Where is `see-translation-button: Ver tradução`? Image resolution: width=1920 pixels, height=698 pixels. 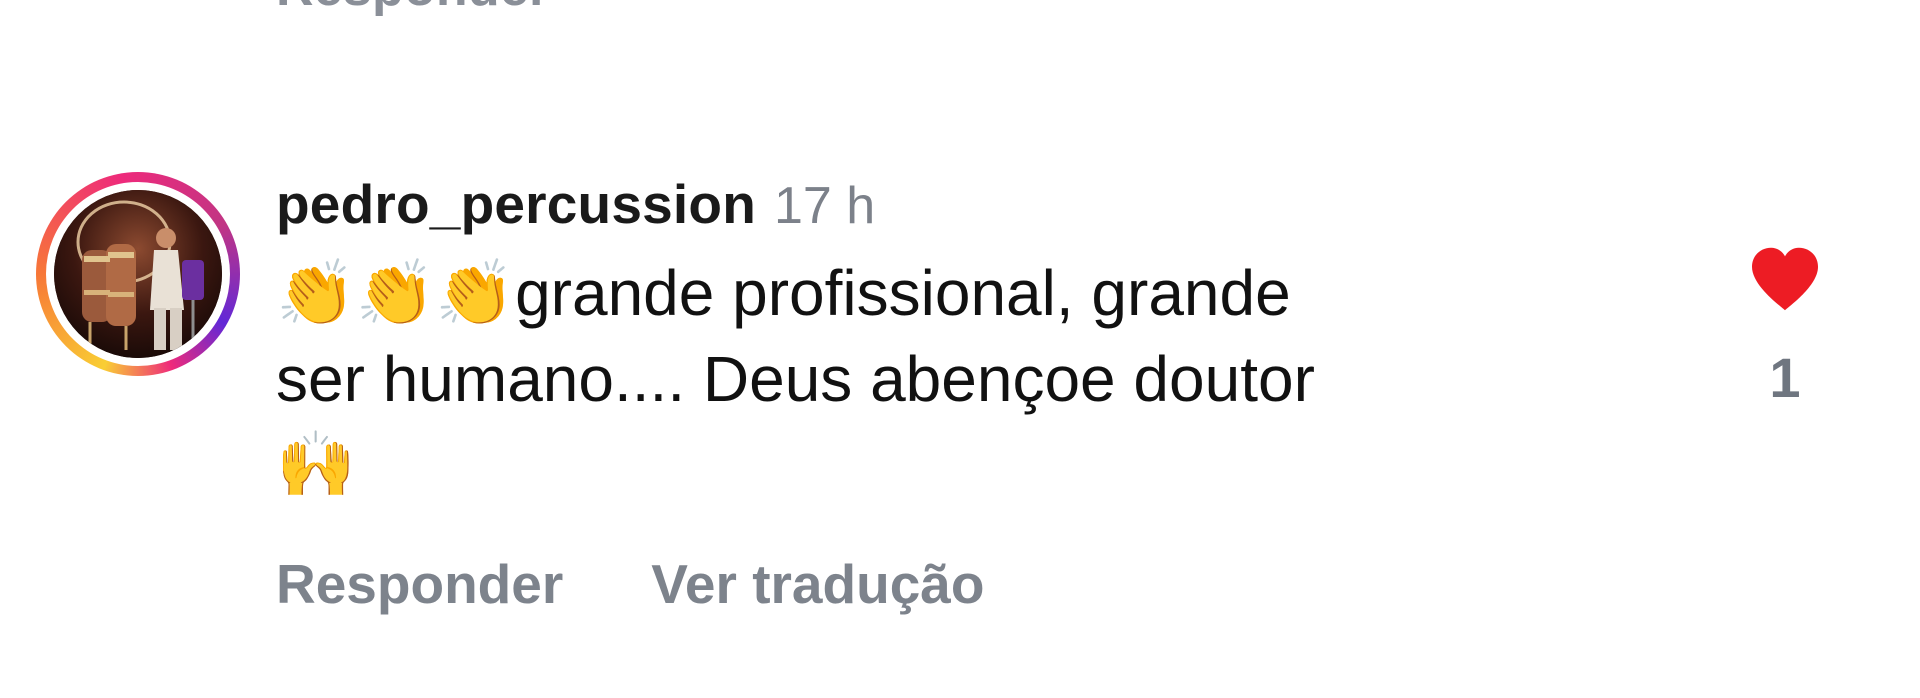
see-translation-button: Ver tradução is located at coordinates (817, 584).